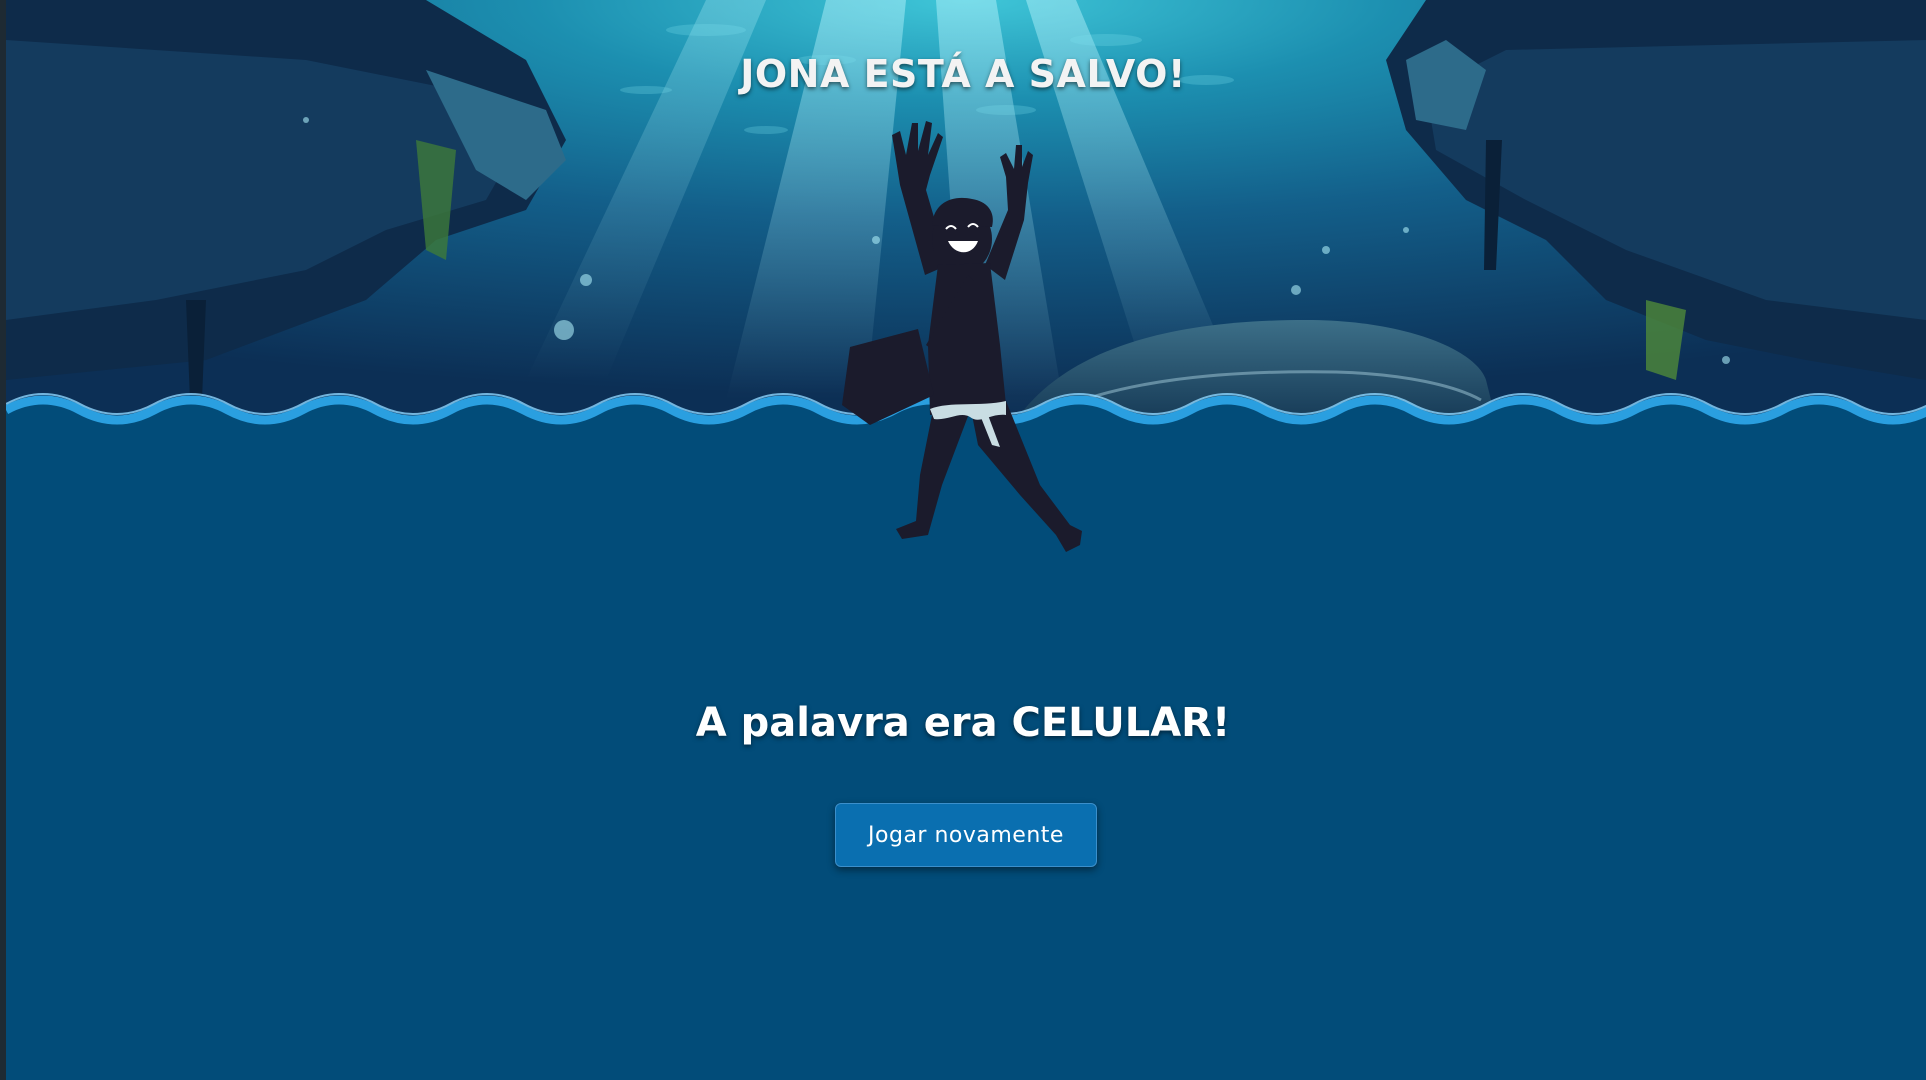 The height and width of the screenshot is (1080, 1926). I want to click on game-title: JONA ESTÁ A SALVO!, so click(963, 74).